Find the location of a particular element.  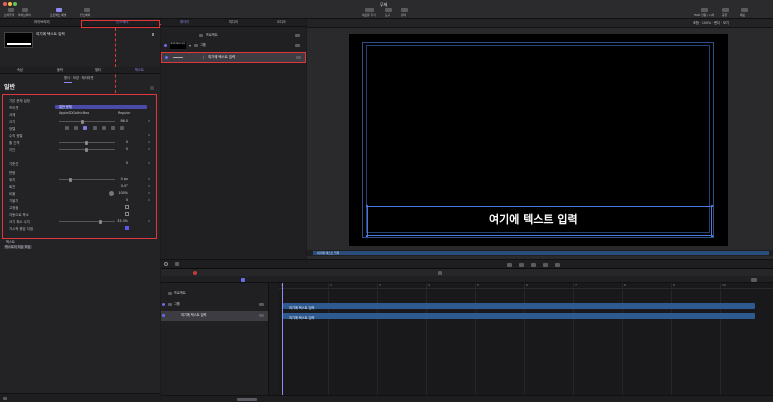

section-menu-icon is located at coordinates (152, 88).